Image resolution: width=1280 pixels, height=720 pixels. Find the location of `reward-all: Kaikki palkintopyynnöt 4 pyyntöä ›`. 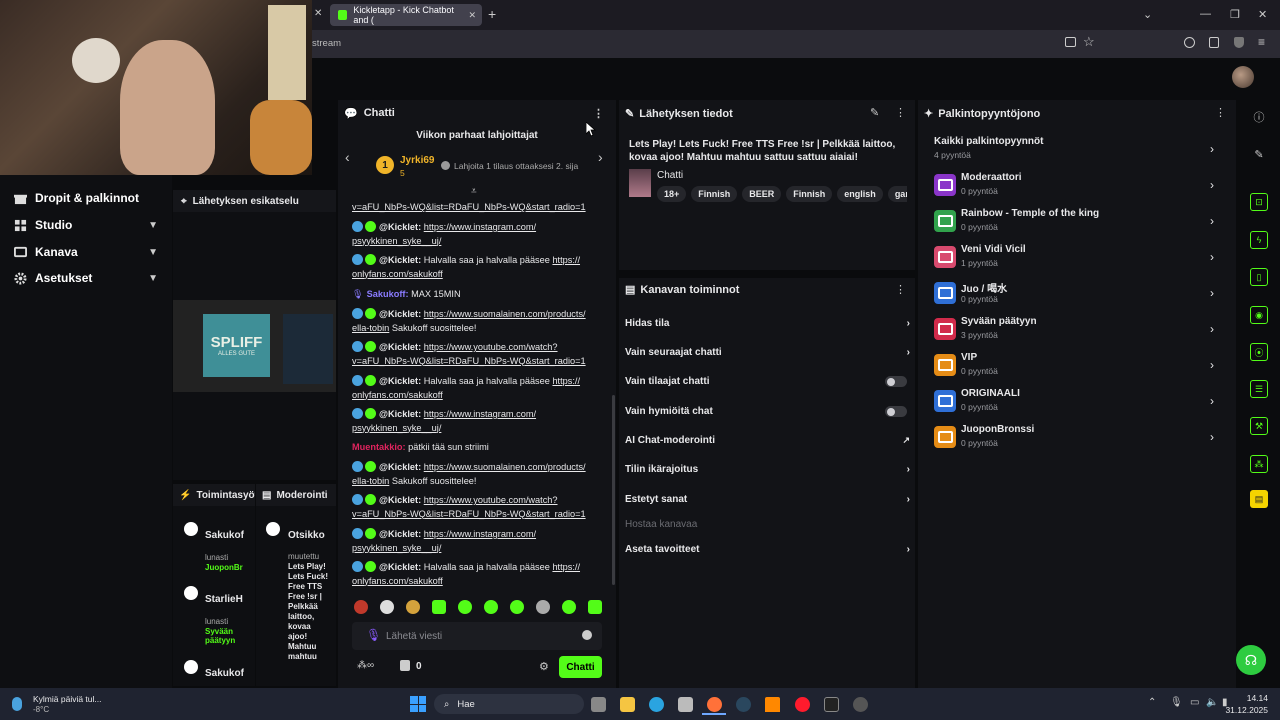

reward-all: Kaikki palkintopyynnöt 4 pyyntöä › is located at coordinates (1079, 151).